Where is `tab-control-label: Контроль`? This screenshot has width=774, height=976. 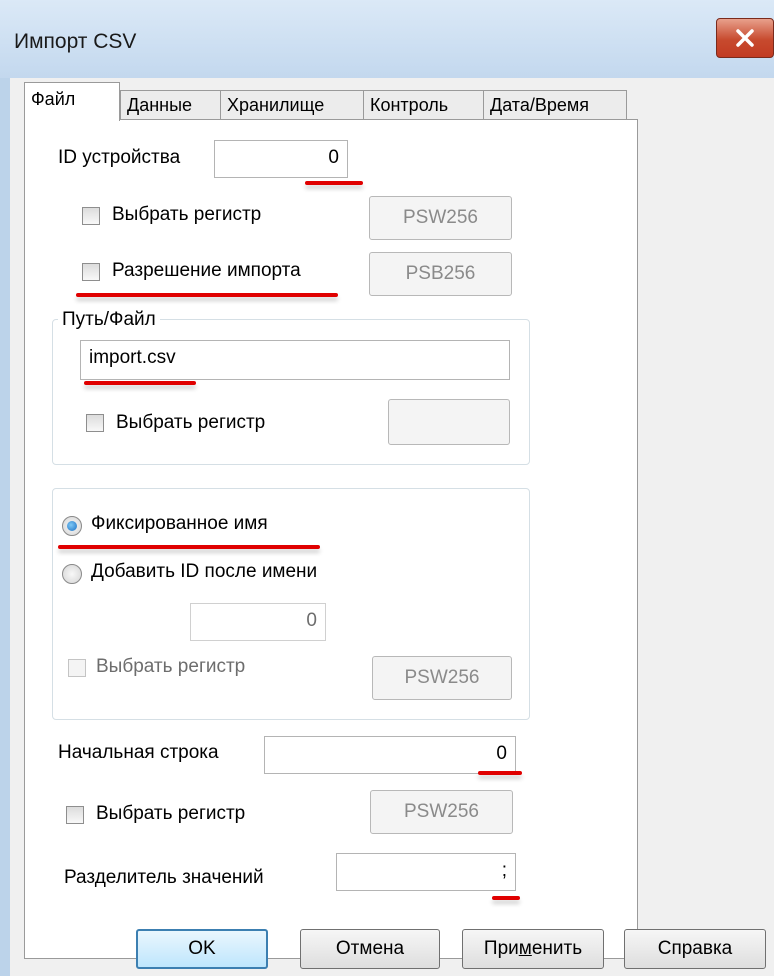 tab-control-label: Контроль is located at coordinates (409, 105).